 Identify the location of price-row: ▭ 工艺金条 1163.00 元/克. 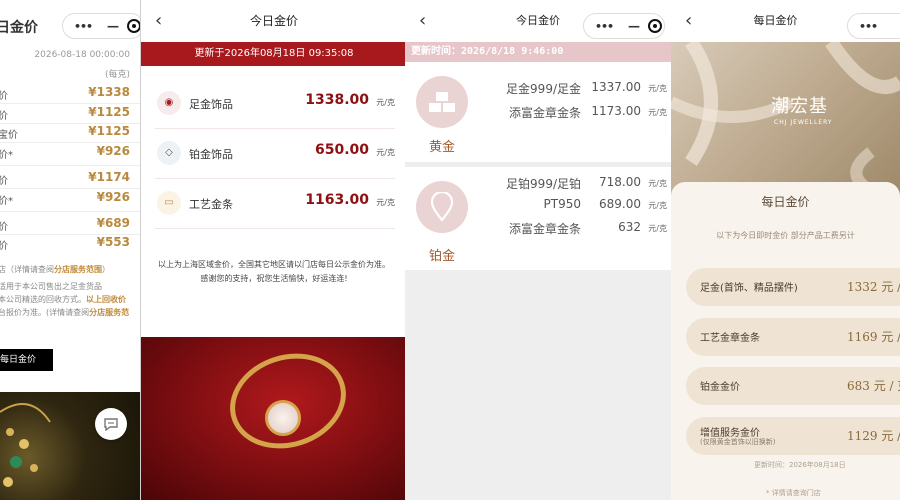
(275, 204).